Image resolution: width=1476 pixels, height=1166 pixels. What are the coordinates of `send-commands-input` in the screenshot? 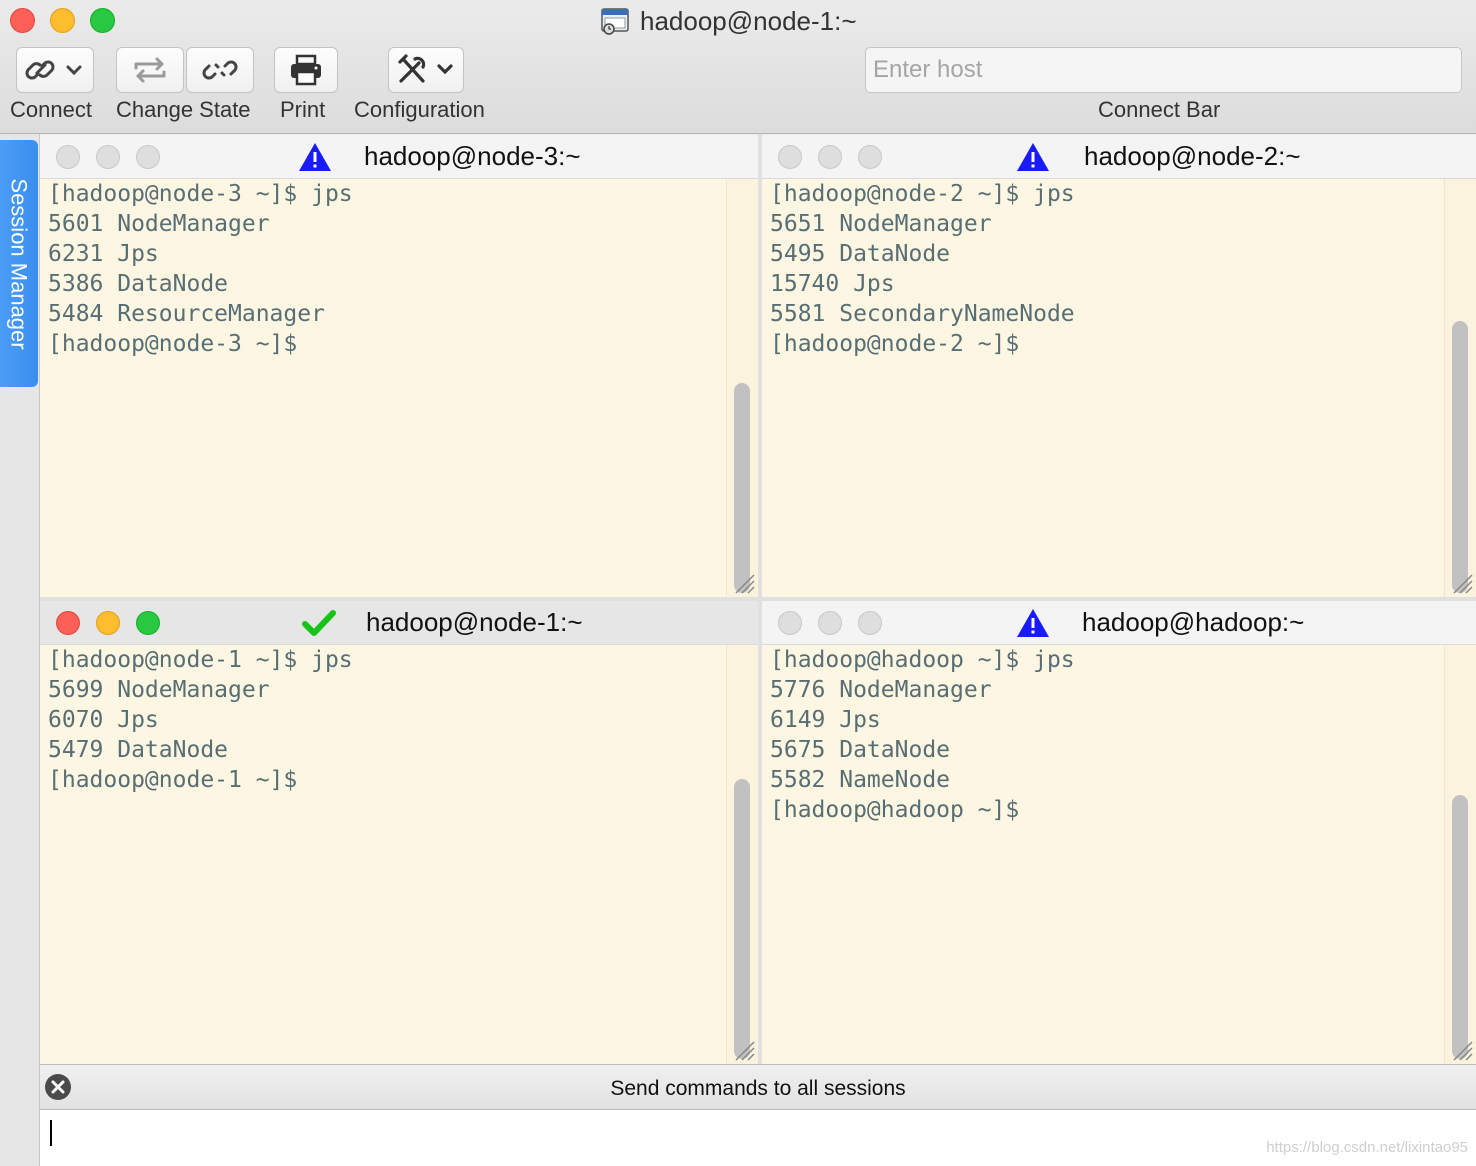 It's located at (758, 1138).